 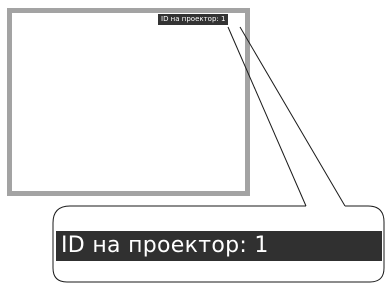 I want to click on projector-id-callout-label: ID на проектор: 1, so click(x=219, y=246).